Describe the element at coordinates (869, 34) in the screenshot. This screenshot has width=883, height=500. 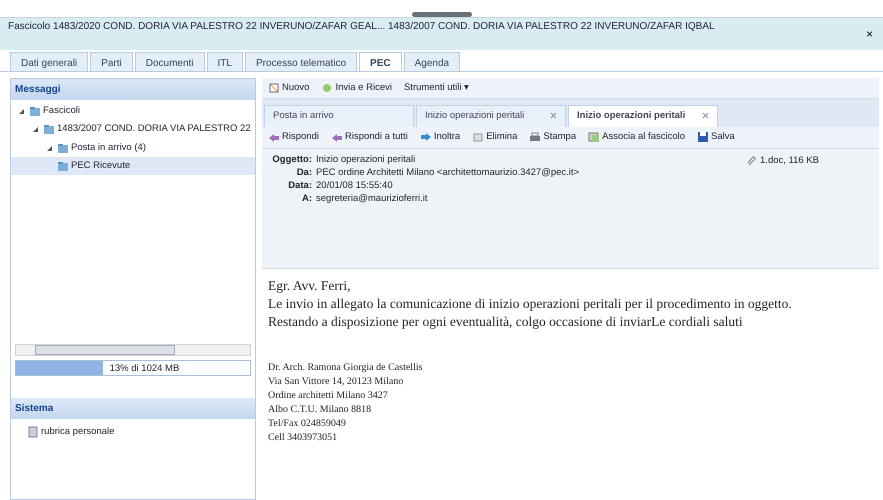
I see `close-button: ×` at that location.